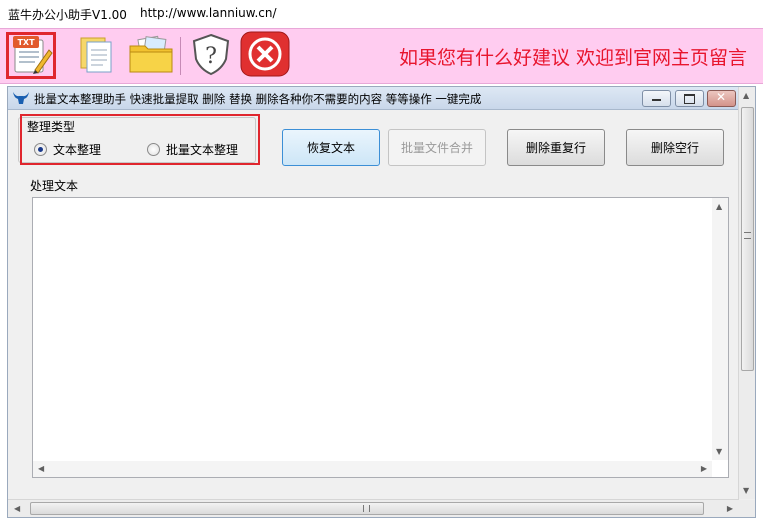  I want to click on radio-text-organize: 文本整理, so click(67, 149).